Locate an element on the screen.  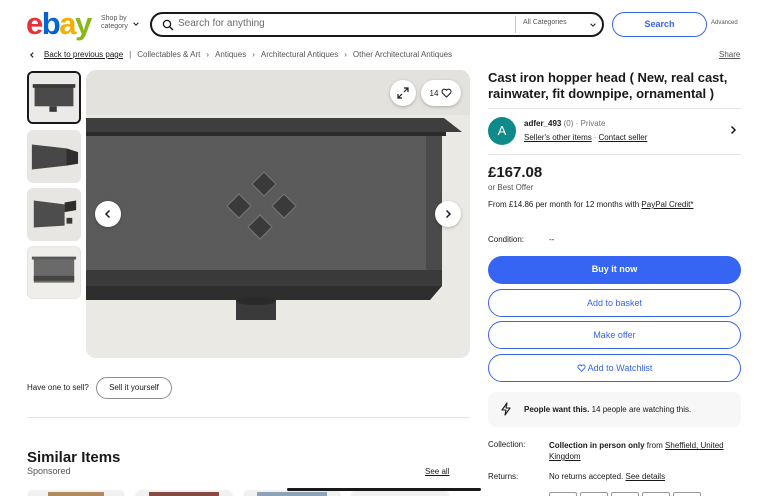
seller-info: adfer_493 (0) · Private is located at coordinates (564, 123).